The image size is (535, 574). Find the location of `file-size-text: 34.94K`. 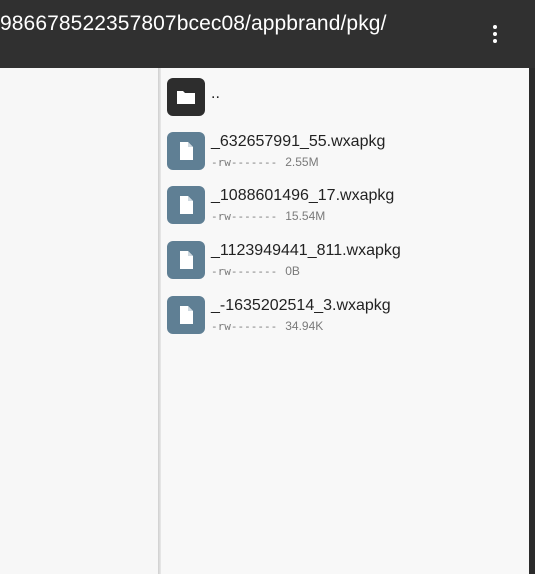

file-size-text: 34.94K is located at coordinates (304, 326).